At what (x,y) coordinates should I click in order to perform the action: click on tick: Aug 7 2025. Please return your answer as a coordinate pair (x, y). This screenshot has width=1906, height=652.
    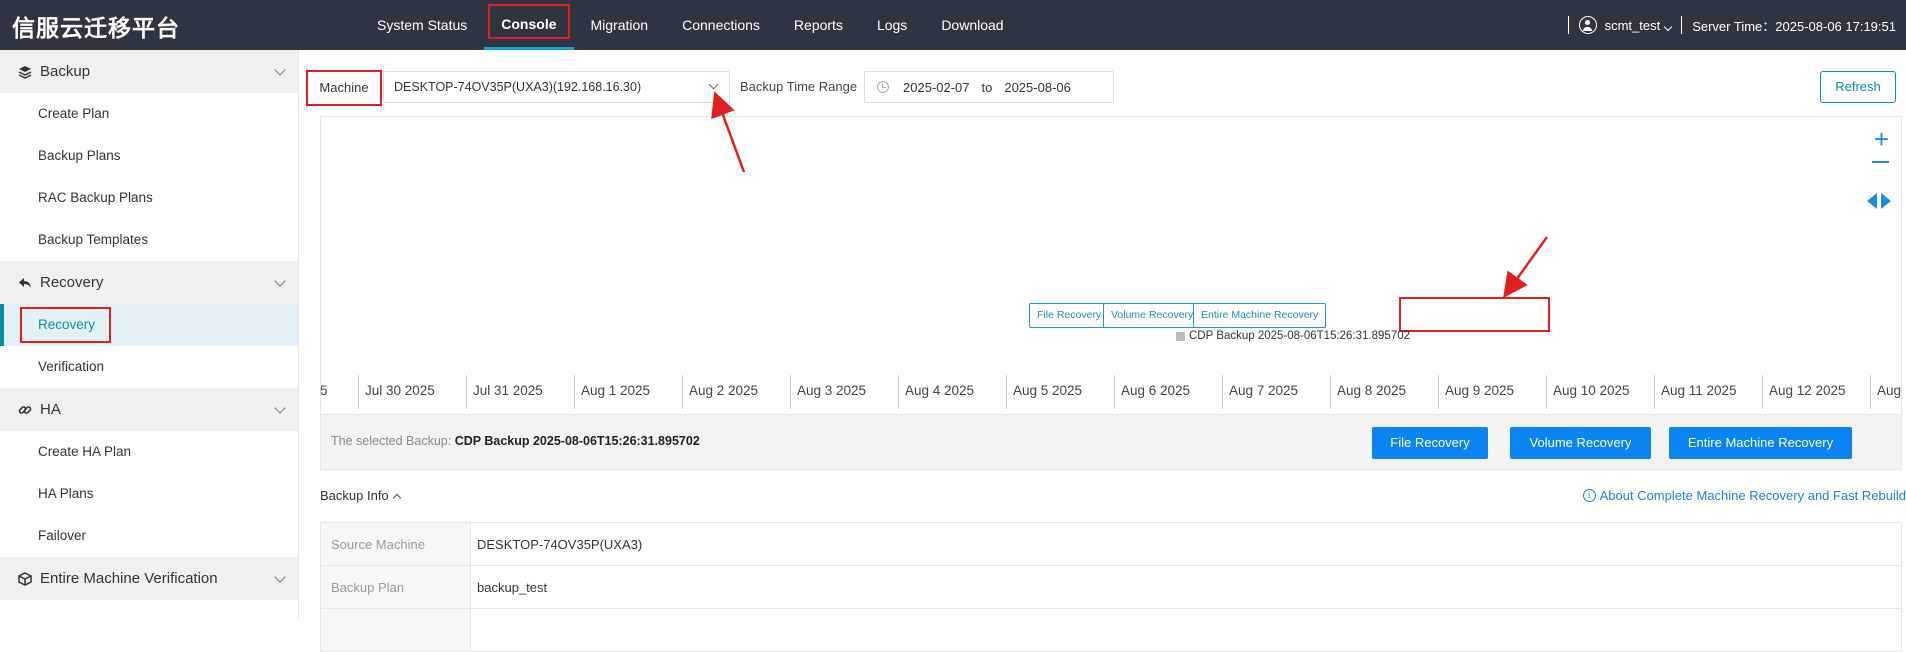
    Looking at the image, I should click on (1260, 392).